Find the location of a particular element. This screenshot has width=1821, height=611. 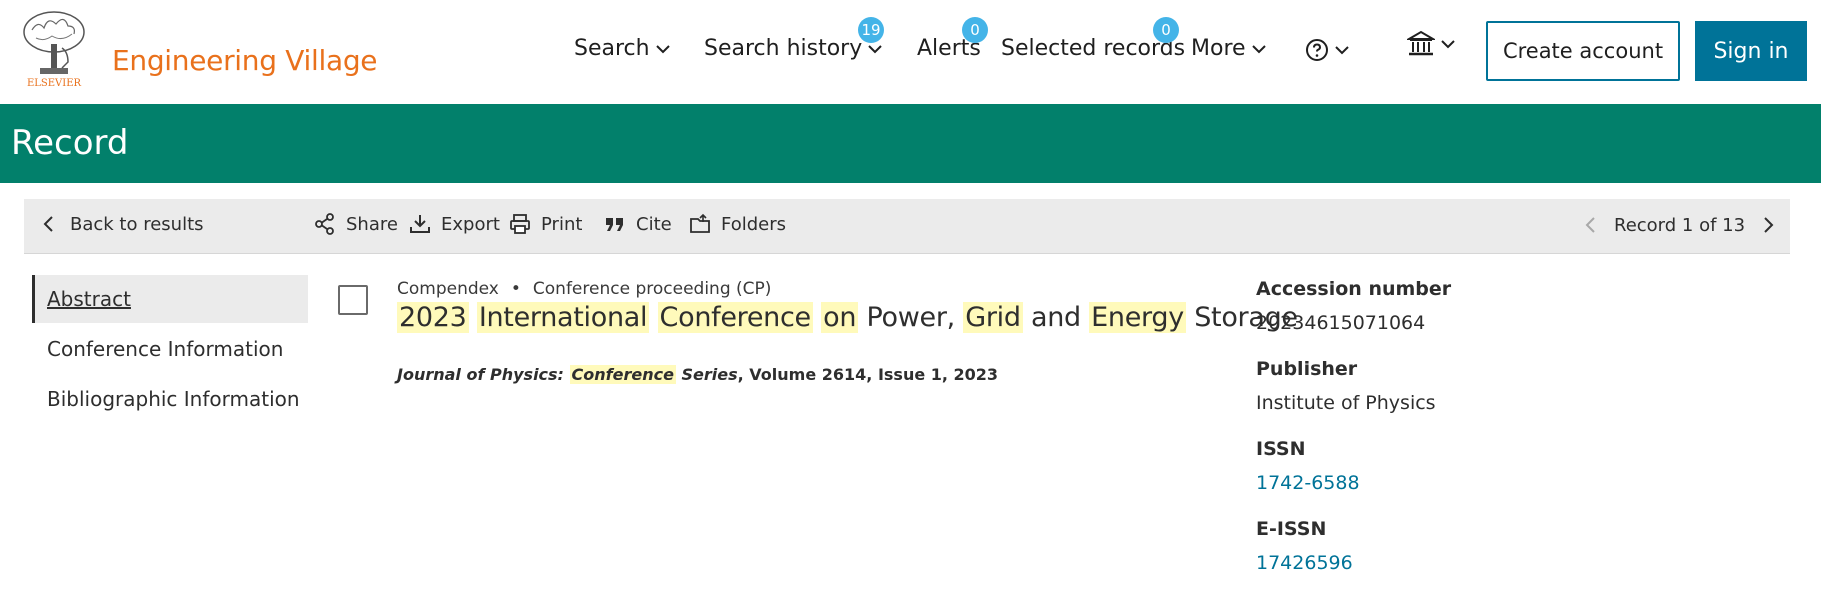

issn-link: 1742-6588 is located at coordinates (1516, 492).